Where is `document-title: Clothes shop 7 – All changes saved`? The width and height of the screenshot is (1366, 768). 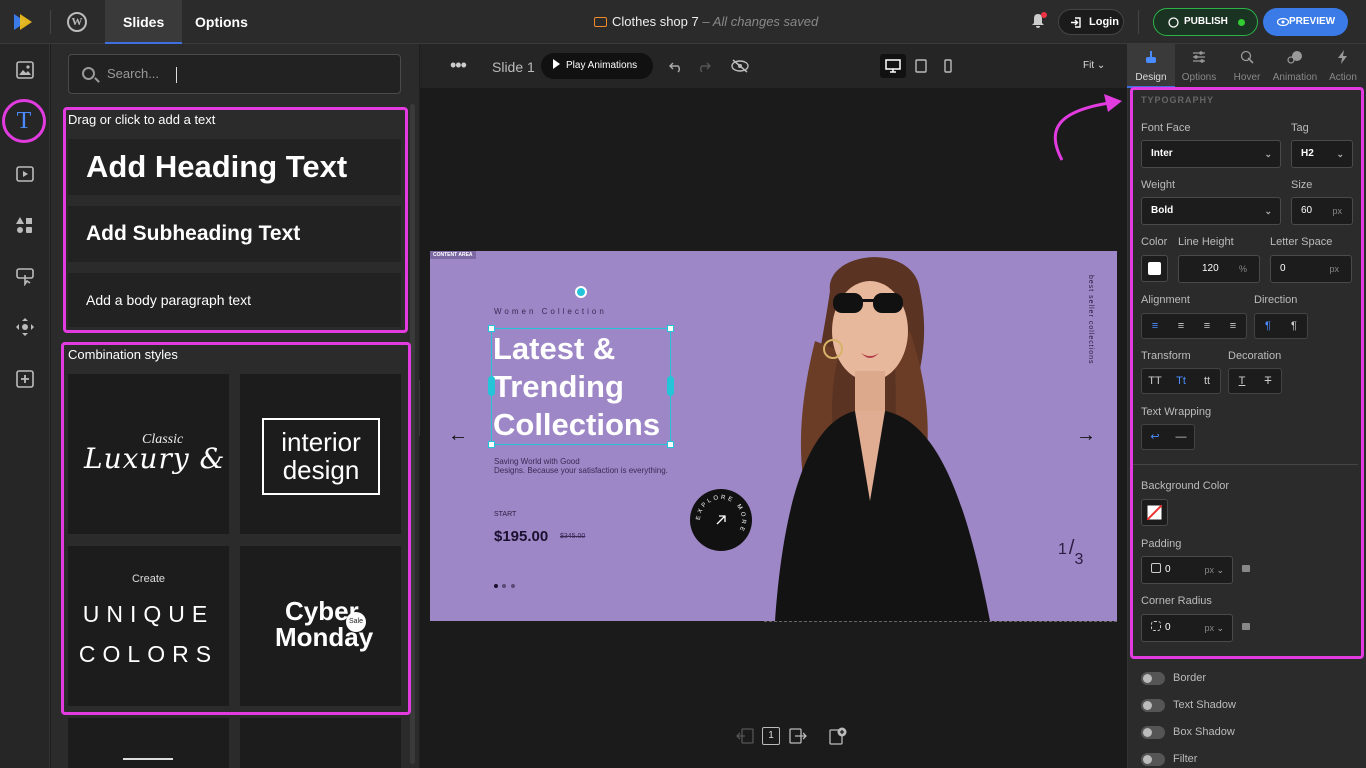 document-title: Clothes shop 7 – All changes saved is located at coordinates (706, 21).